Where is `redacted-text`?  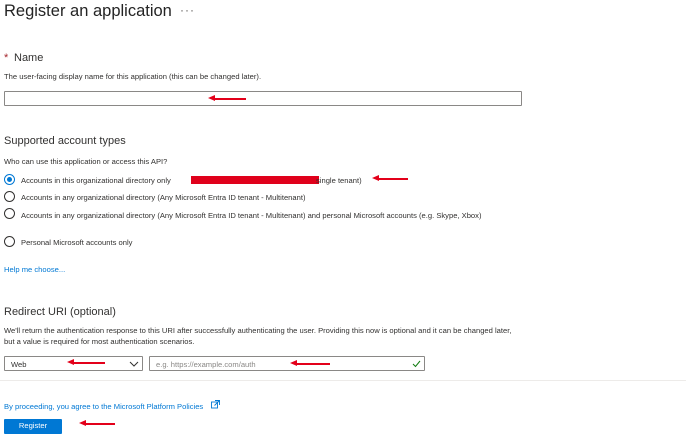 redacted-text is located at coordinates (255, 180).